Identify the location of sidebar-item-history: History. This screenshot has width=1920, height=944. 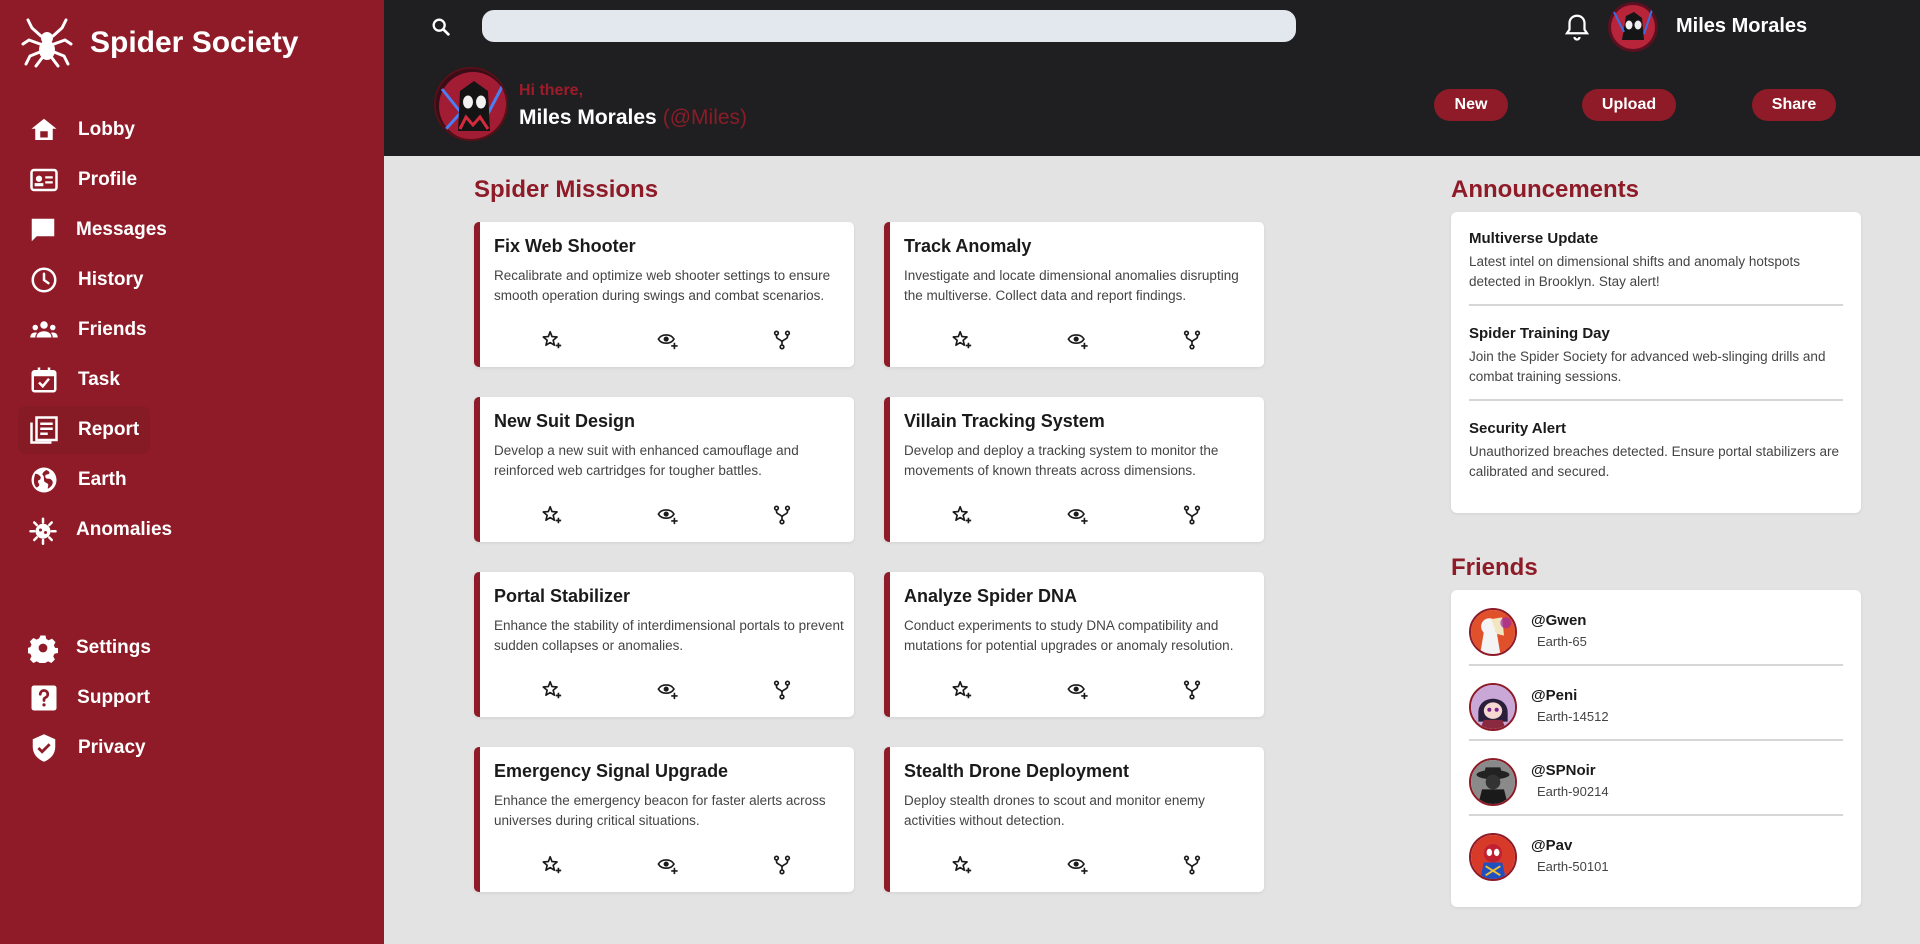
(84, 280).